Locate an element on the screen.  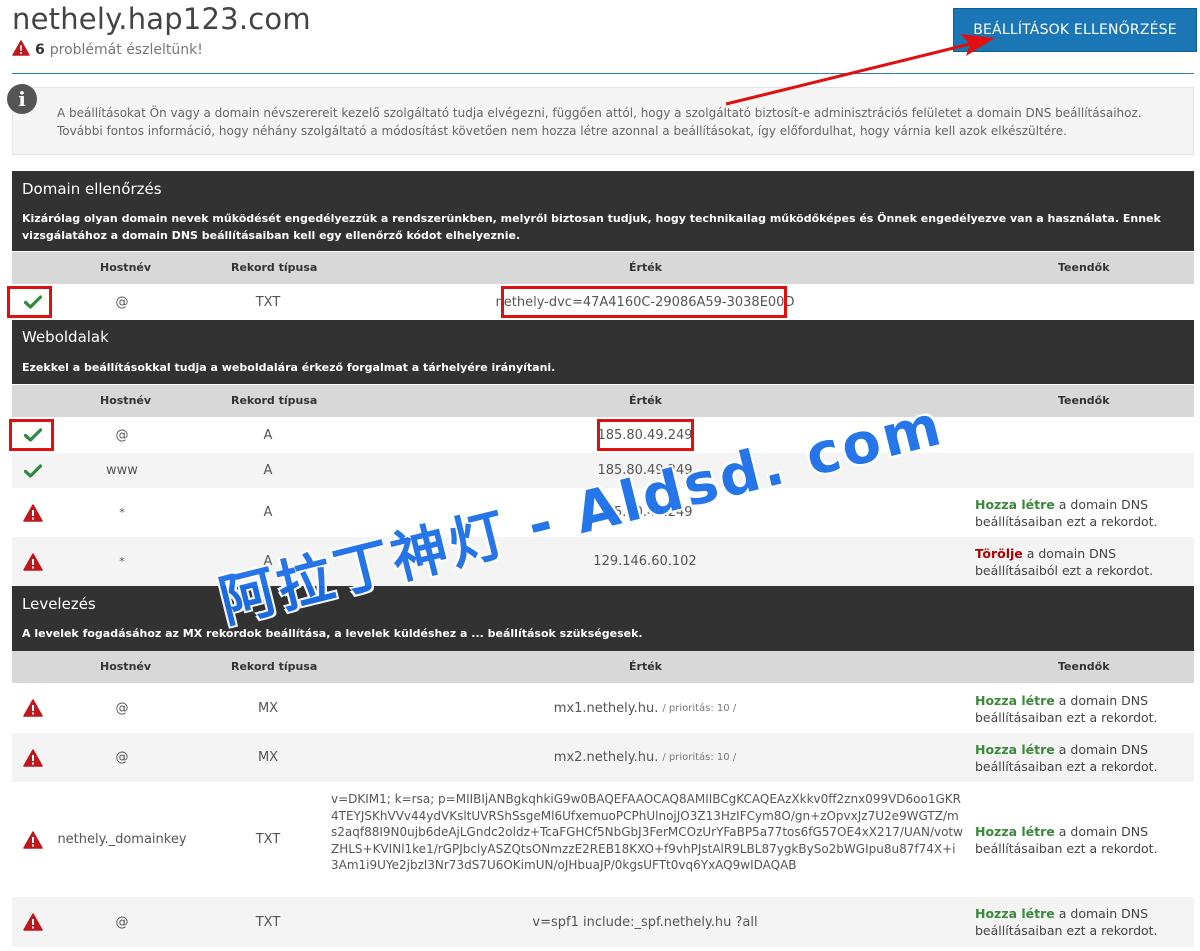
problem-summary: 6 problémát észleltünk! is located at coordinates (107, 50).